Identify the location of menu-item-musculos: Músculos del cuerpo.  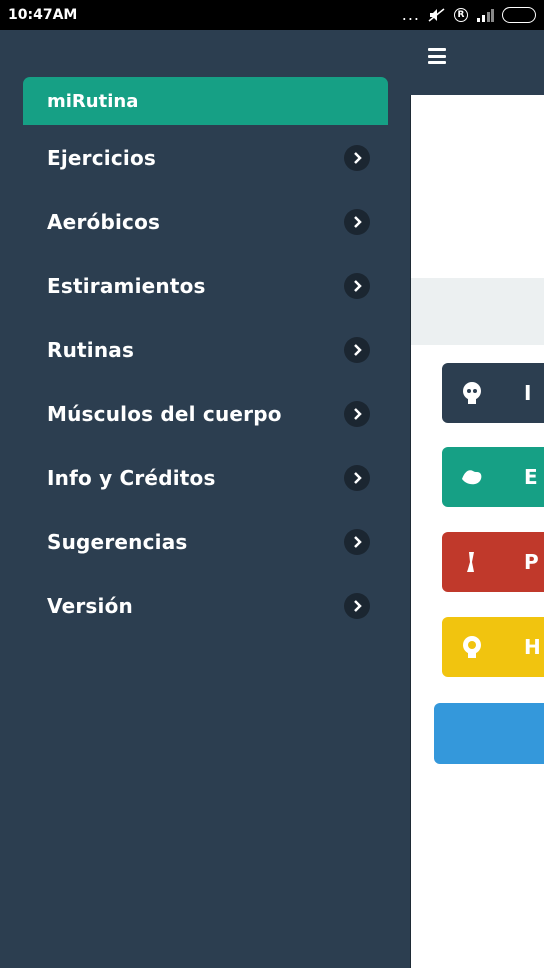
(205, 414).